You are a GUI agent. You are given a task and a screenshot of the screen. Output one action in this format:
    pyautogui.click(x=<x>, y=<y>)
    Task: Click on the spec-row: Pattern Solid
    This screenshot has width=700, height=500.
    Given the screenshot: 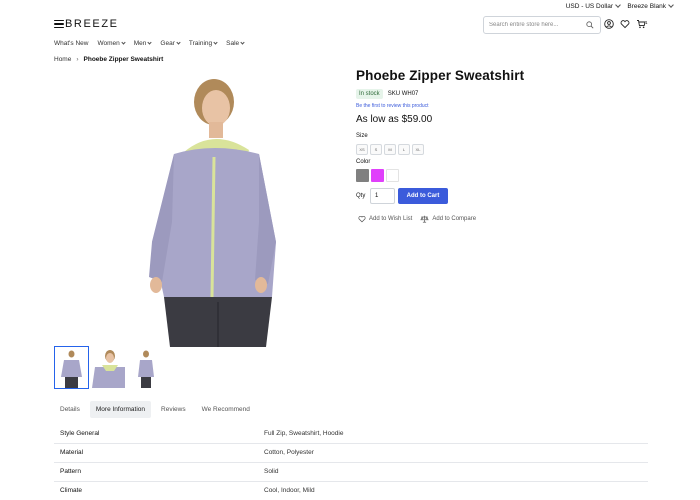 What is the action you would take?
    pyautogui.click(x=351, y=472)
    